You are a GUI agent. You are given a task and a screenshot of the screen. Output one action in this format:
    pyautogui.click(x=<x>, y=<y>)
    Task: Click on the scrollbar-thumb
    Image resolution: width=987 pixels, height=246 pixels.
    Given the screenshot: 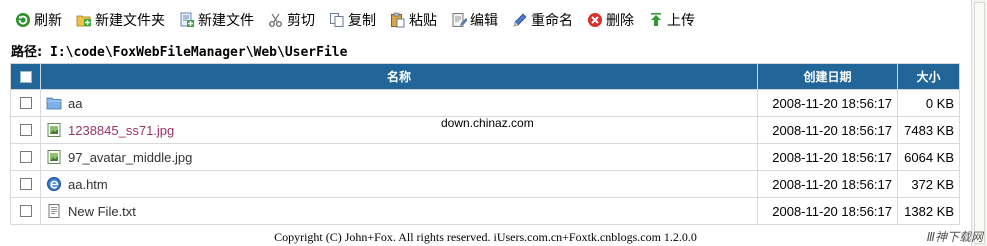 What is the action you would take?
    pyautogui.click(x=979, y=123)
    